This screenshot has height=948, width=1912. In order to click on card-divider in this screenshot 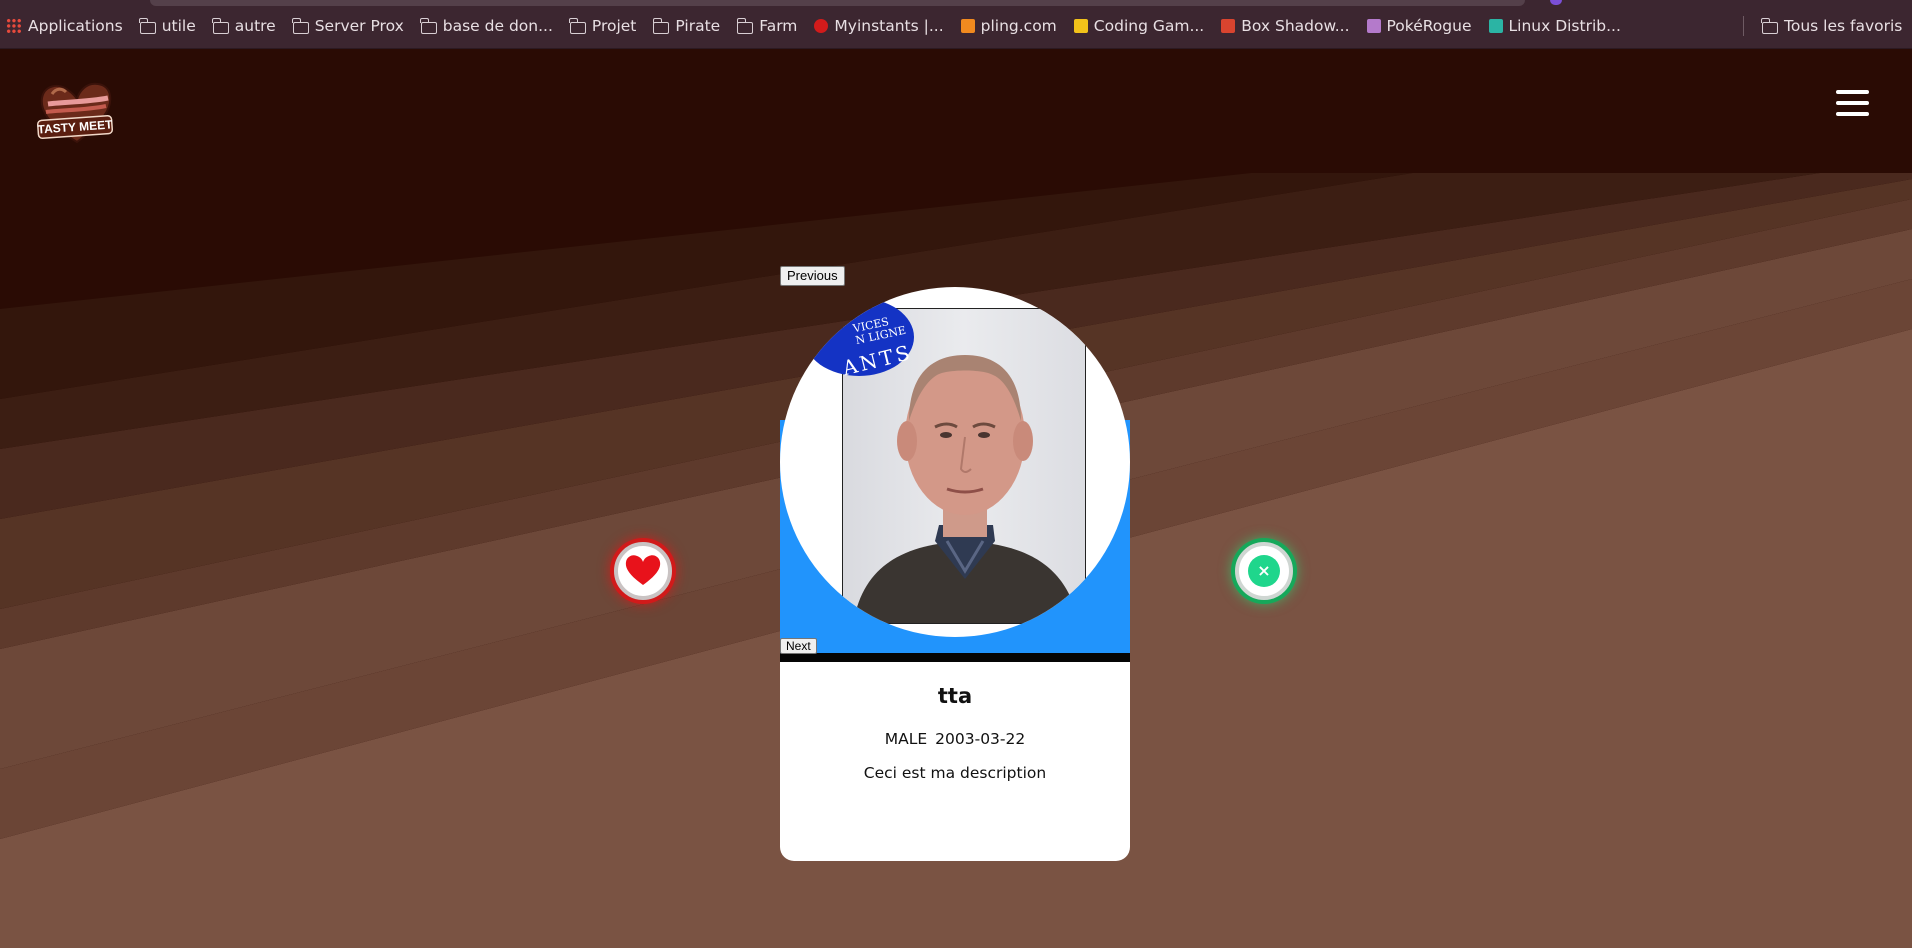, I will do `click(955, 657)`.